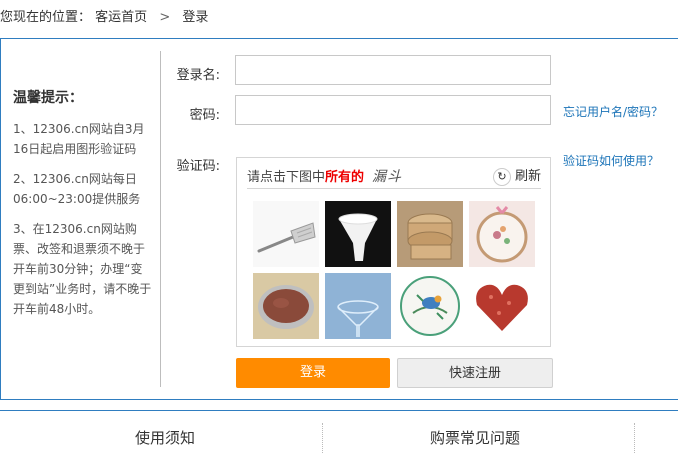 This screenshot has height=453, width=678. I want to click on password-label: 密码:, so click(204, 115).